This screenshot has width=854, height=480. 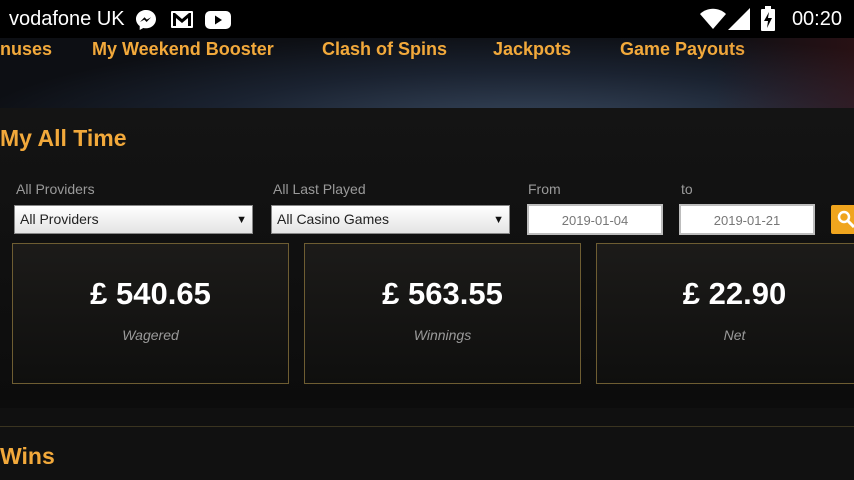 I want to click on wins-panel, so click(x=427, y=453).